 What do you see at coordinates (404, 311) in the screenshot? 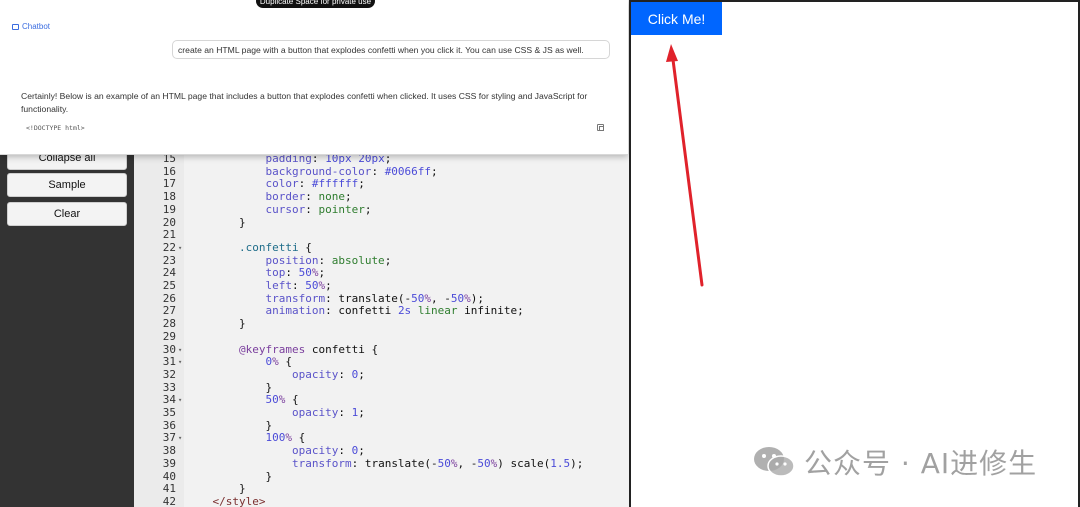
I see `code-token: 2s` at bounding box center [404, 311].